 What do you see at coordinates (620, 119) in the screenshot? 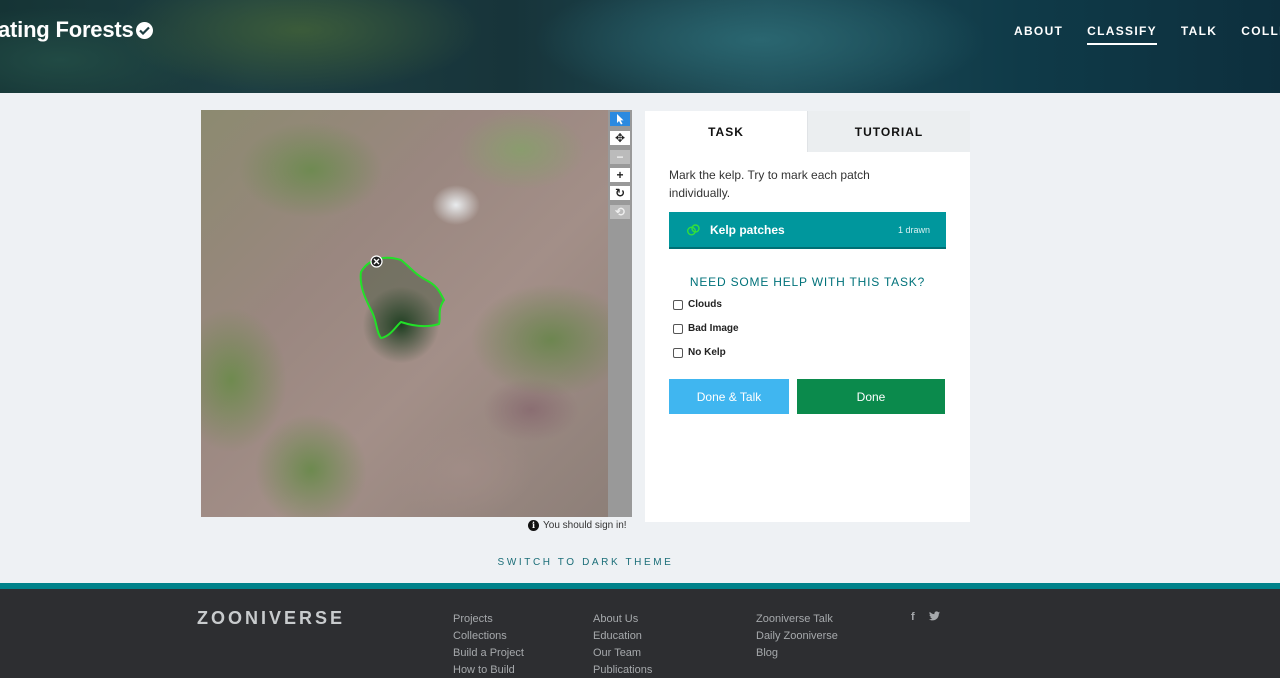
I see `pointer-icon` at bounding box center [620, 119].